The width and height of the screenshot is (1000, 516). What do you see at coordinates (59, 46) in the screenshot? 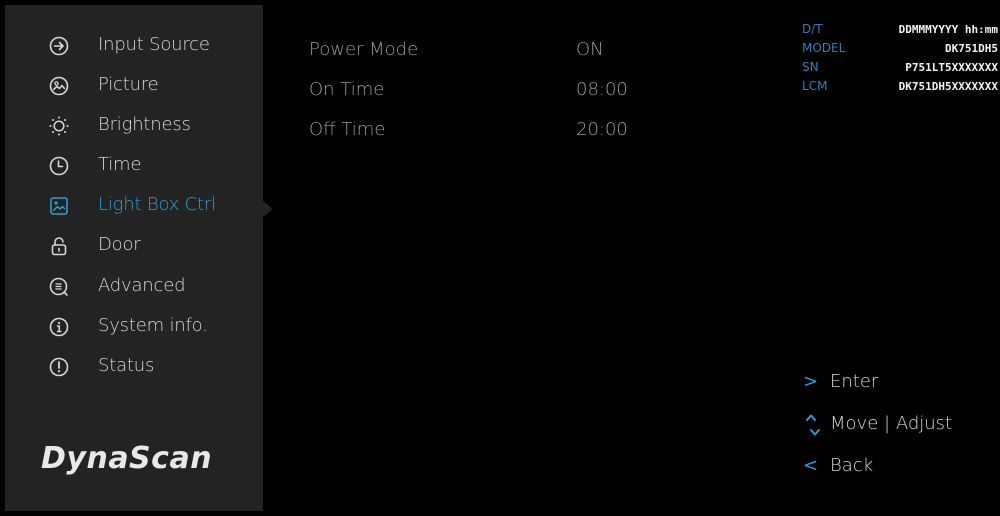
I see `input-source-icon` at bounding box center [59, 46].